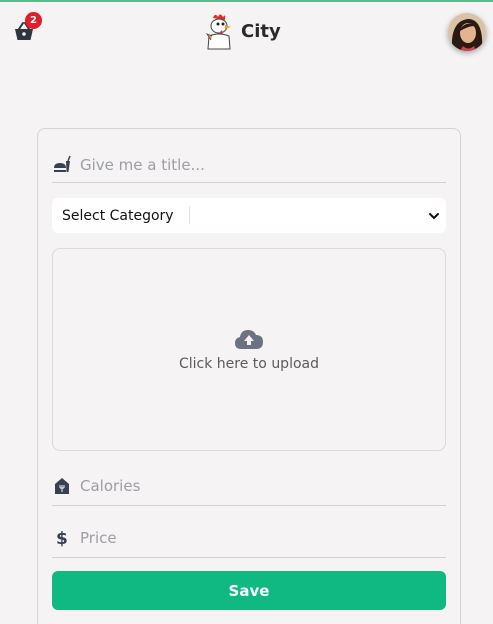  I want to click on brand-name: City, so click(261, 31).